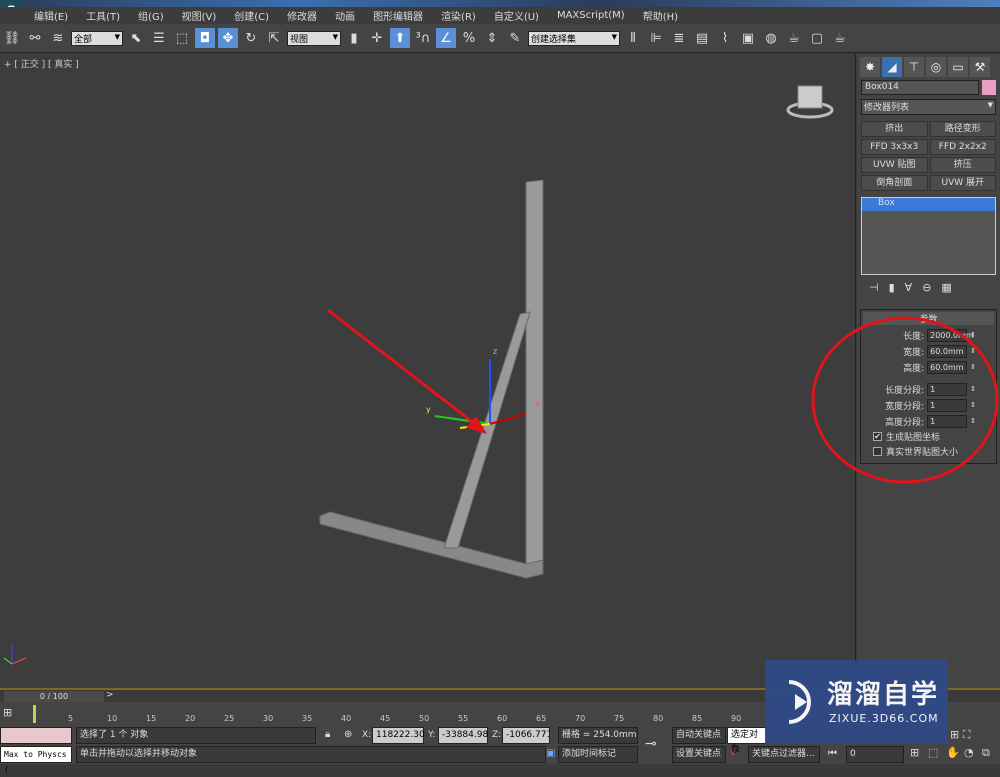 The width and height of the screenshot is (1000, 777). Describe the element at coordinates (398, 15) in the screenshot. I see `menu-graph-editors: 图形编辑器` at that location.